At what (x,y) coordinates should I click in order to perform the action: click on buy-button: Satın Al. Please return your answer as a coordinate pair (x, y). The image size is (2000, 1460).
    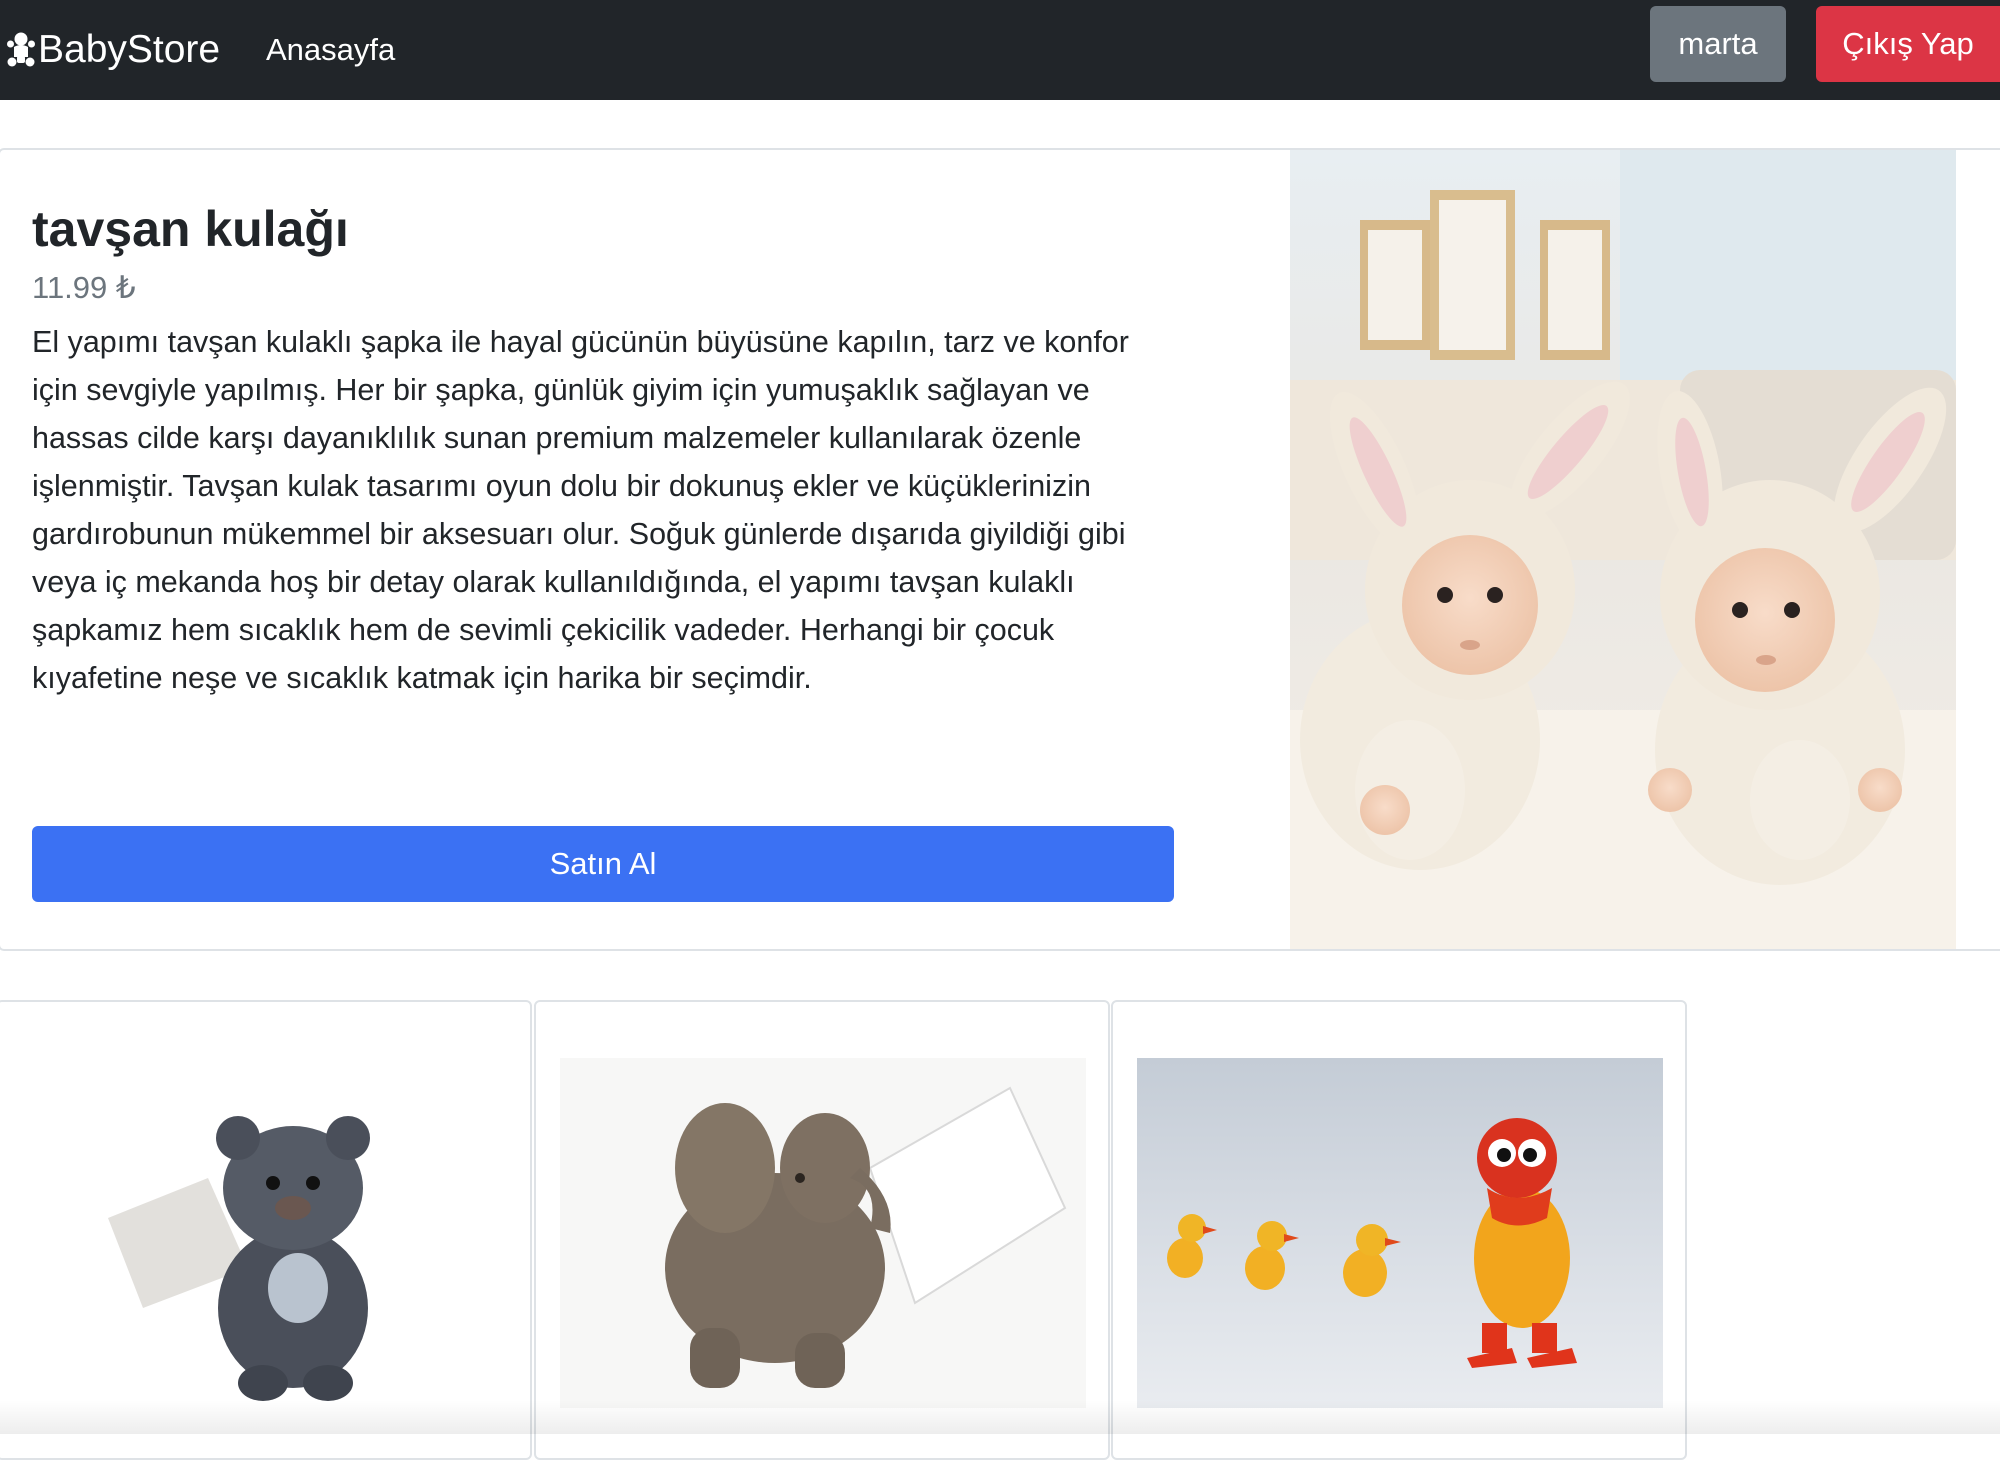
    Looking at the image, I should click on (603, 864).